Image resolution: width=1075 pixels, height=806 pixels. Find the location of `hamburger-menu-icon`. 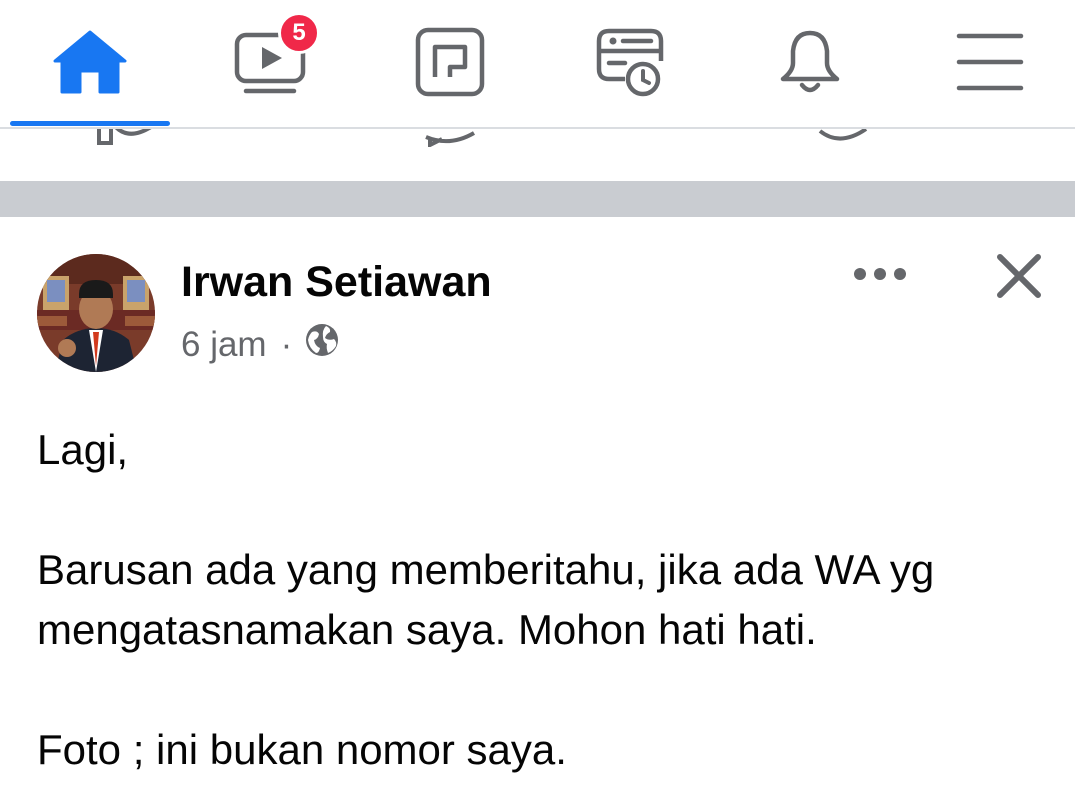

hamburger-menu-icon is located at coordinates (990, 62).